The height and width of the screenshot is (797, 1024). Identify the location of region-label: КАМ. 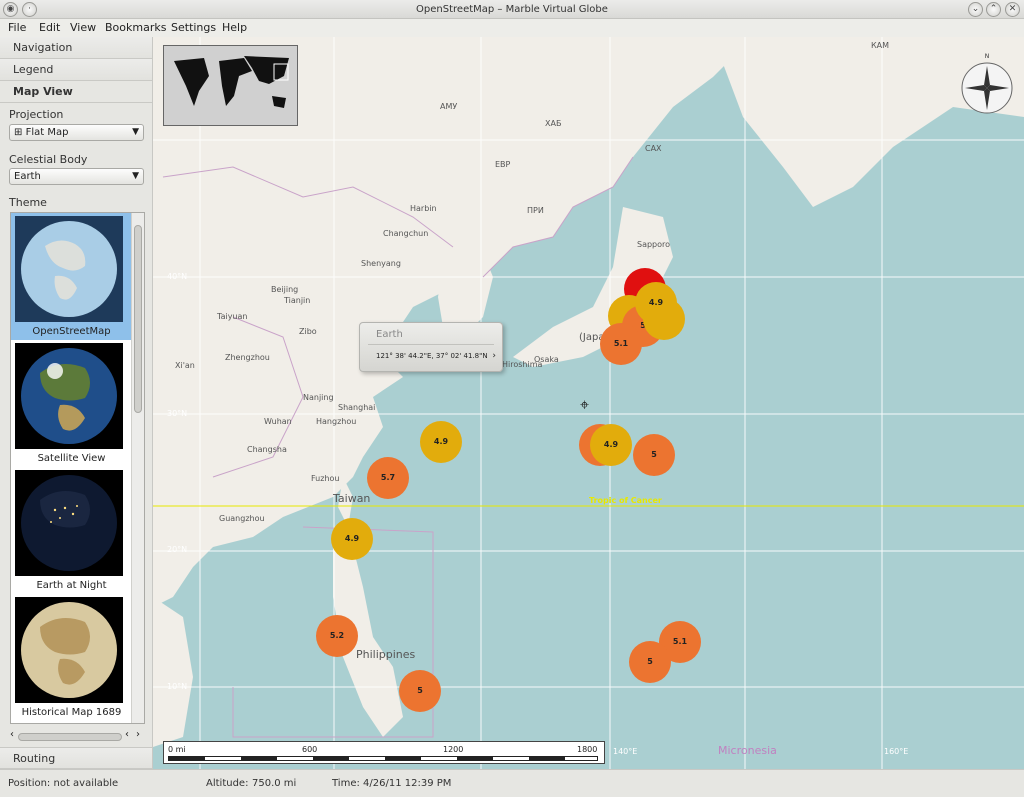
(880, 45).